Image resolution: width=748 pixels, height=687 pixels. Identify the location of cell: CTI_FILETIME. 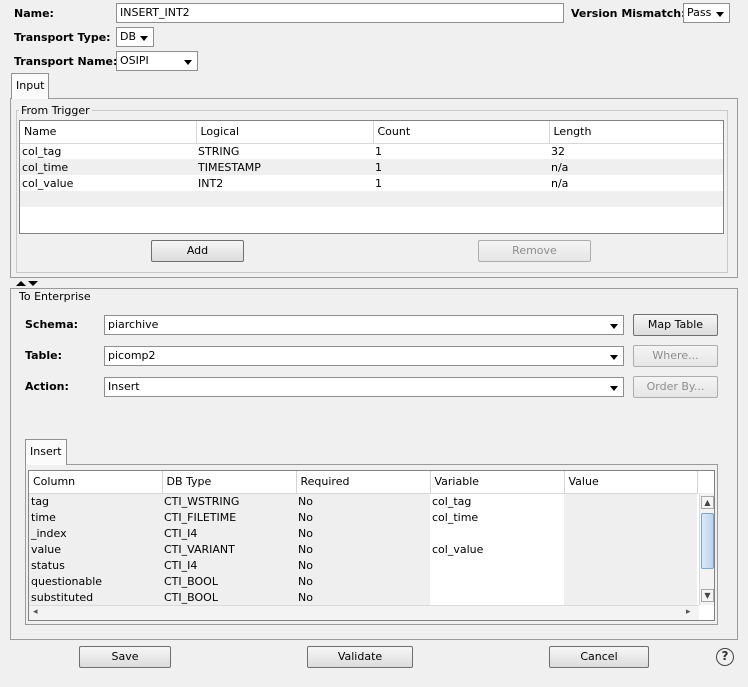
(229, 517).